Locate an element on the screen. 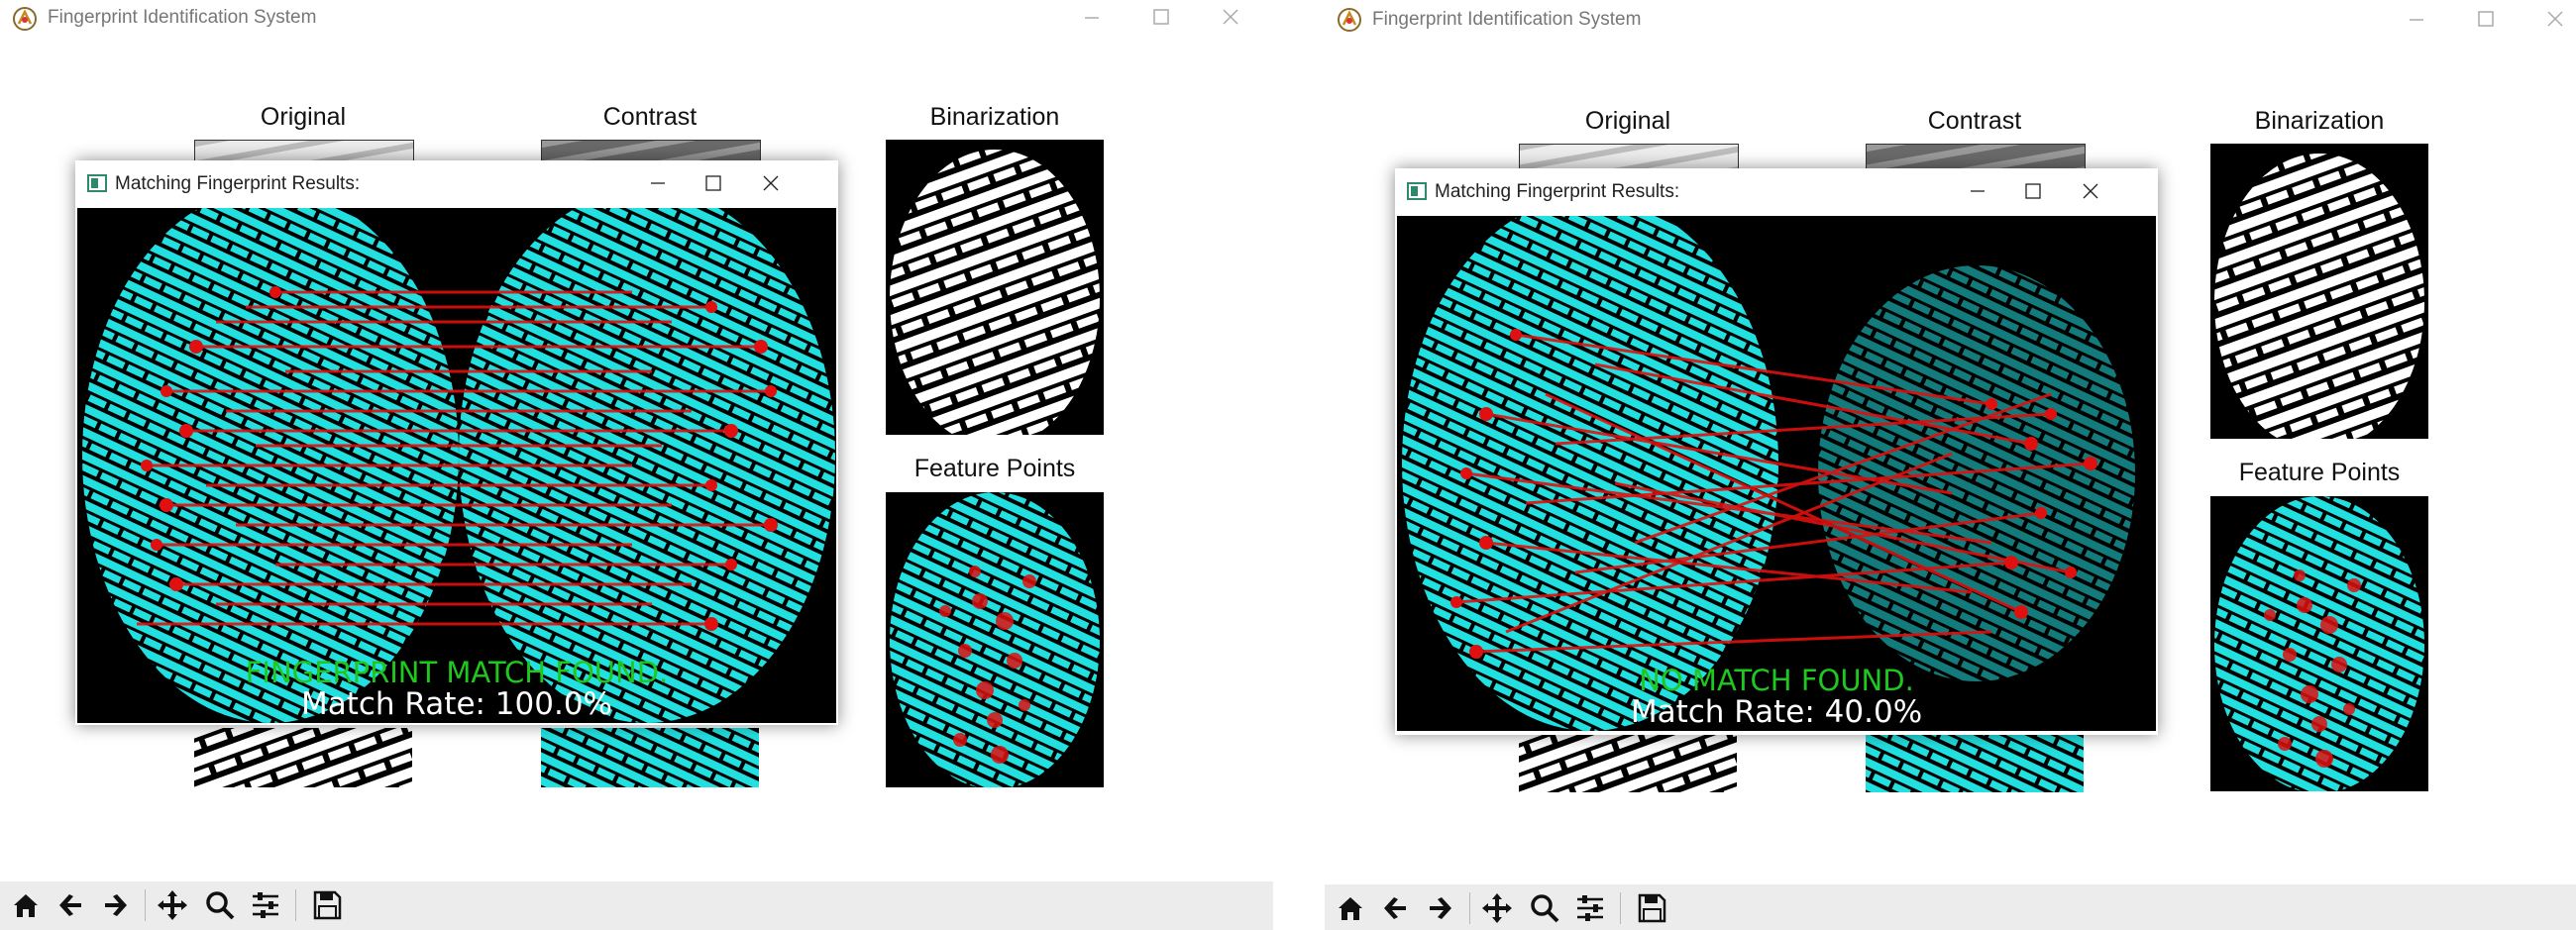 The image size is (2576, 930). match-rate-text: Match Rate: 40.0% is located at coordinates (1776, 712).